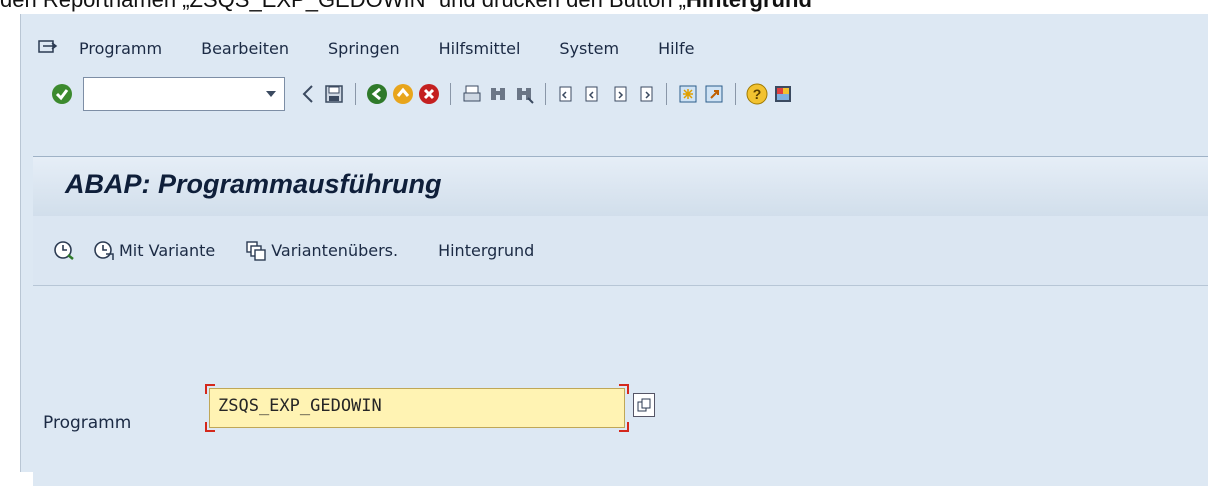 The image size is (1208, 486). Describe the element at coordinates (676, 48) in the screenshot. I see `menu-hilfe: Hilfe` at that location.